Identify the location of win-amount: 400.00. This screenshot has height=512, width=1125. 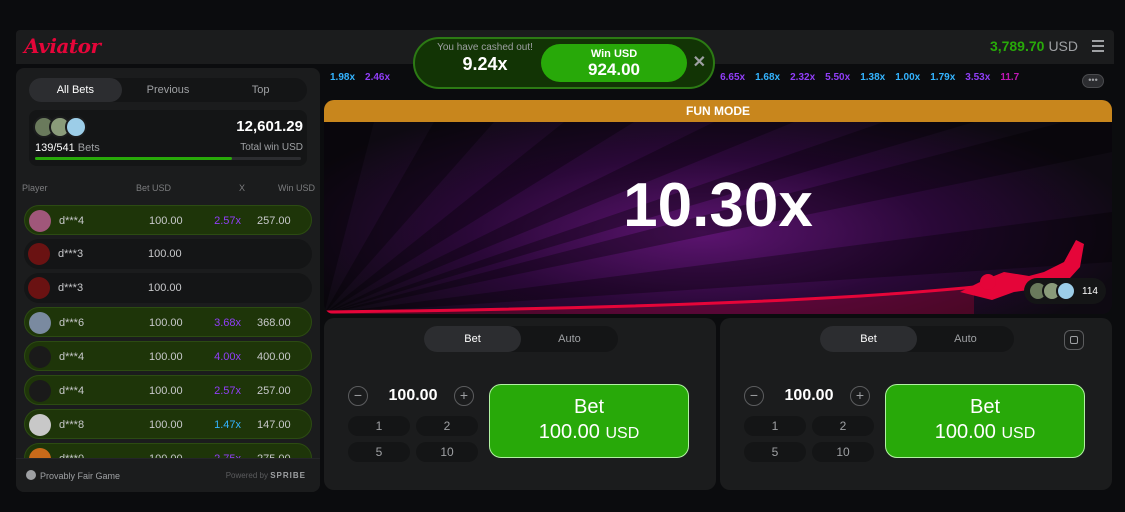
(274, 357).